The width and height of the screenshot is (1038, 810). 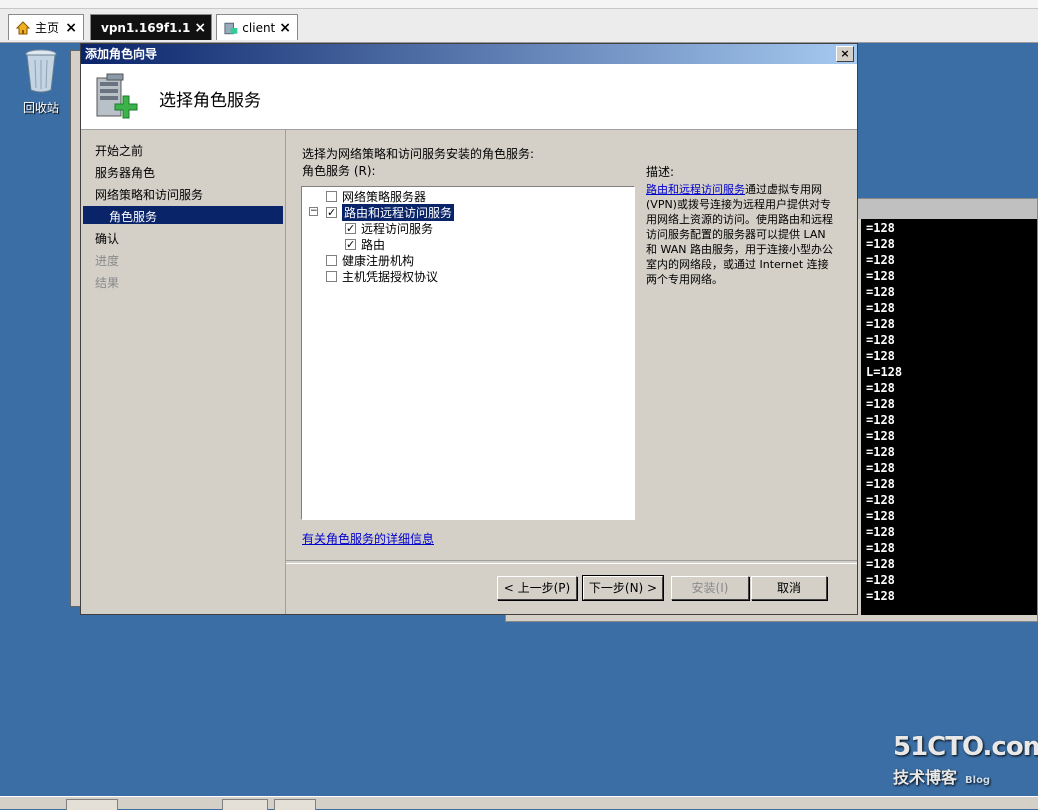 I want to click on instruction-text: 选择为网络策略和访问服务安装的角色服务:, so click(x=418, y=154).